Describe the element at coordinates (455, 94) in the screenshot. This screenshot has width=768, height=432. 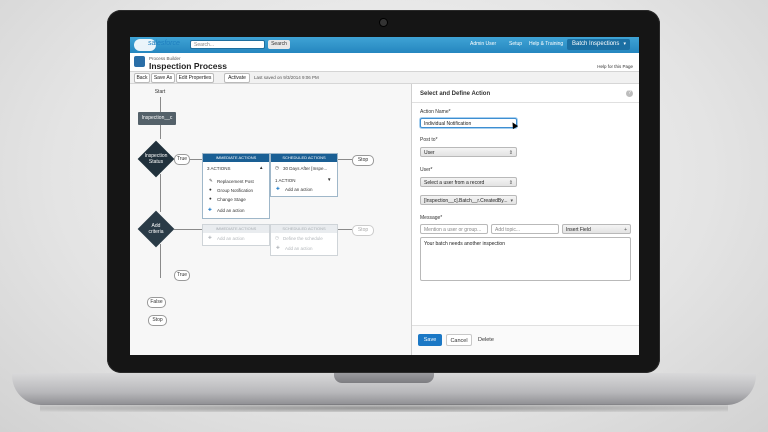
I see `panel-title: Select and Define Action` at that location.